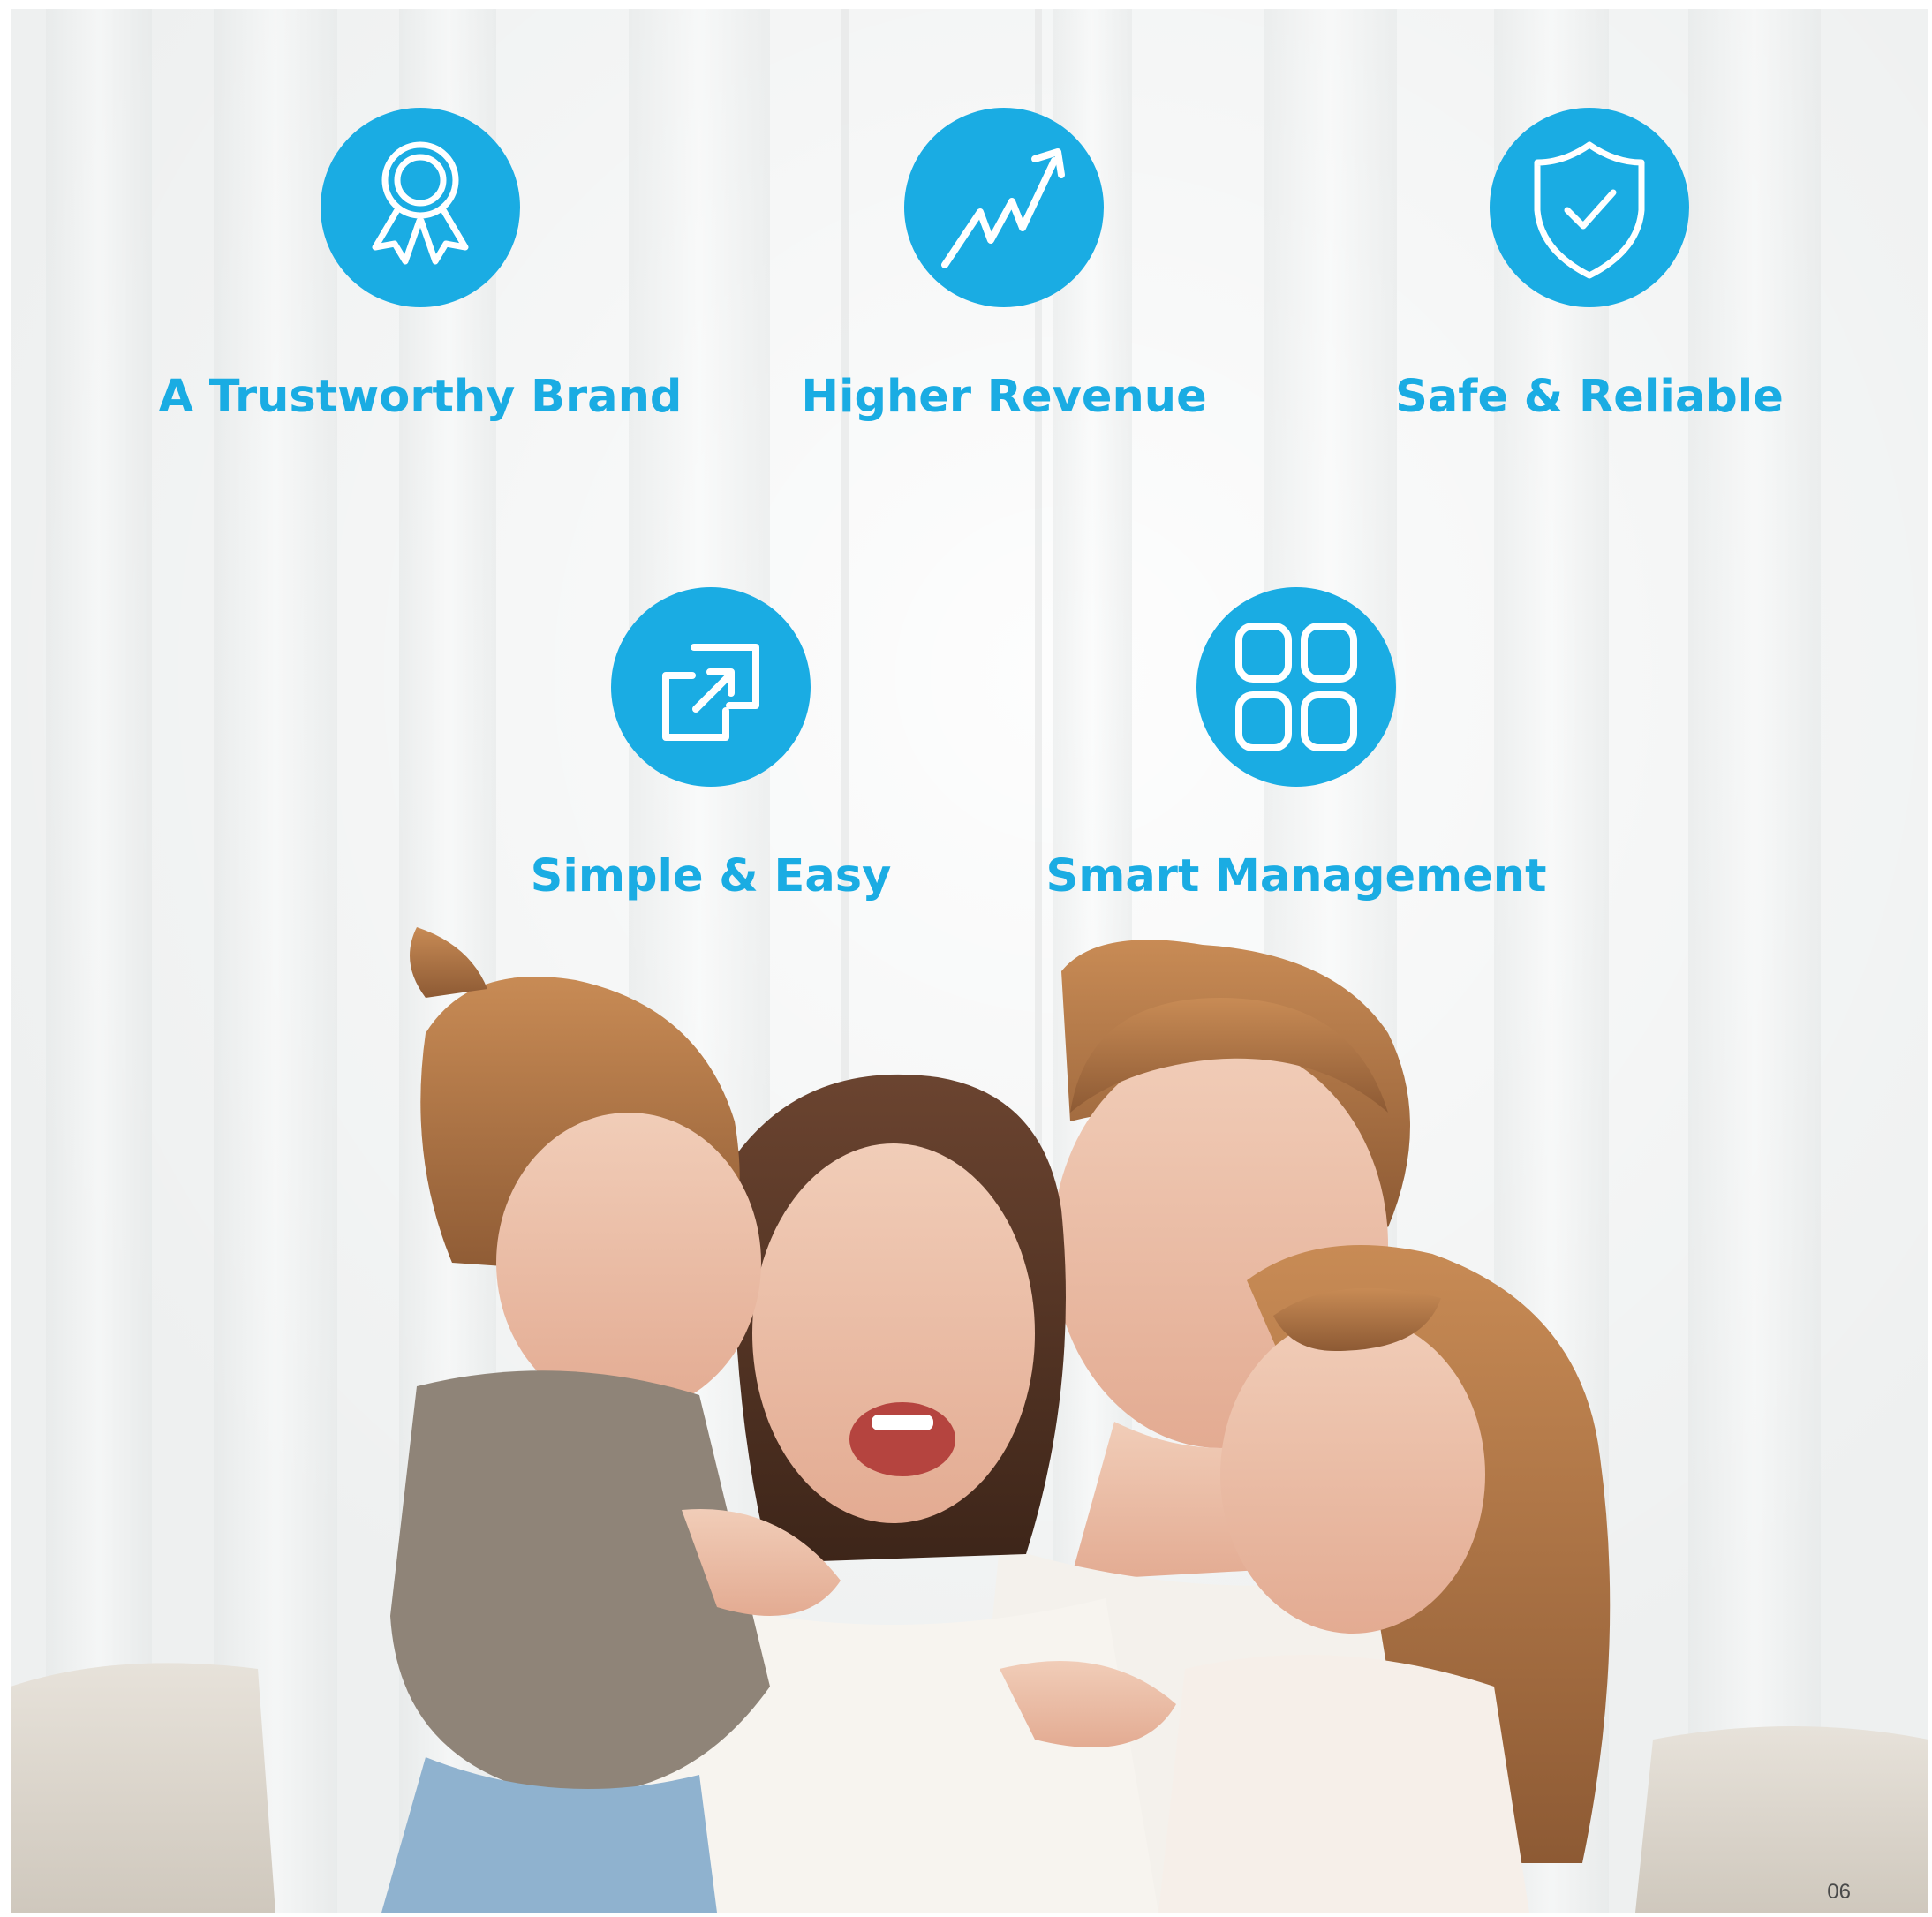 The width and height of the screenshot is (1932, 1917). What do you see at coordinates (1296, 876) in the screenshot?
I see `feature-label: Smart Management` at bounding box center [1296, 876].